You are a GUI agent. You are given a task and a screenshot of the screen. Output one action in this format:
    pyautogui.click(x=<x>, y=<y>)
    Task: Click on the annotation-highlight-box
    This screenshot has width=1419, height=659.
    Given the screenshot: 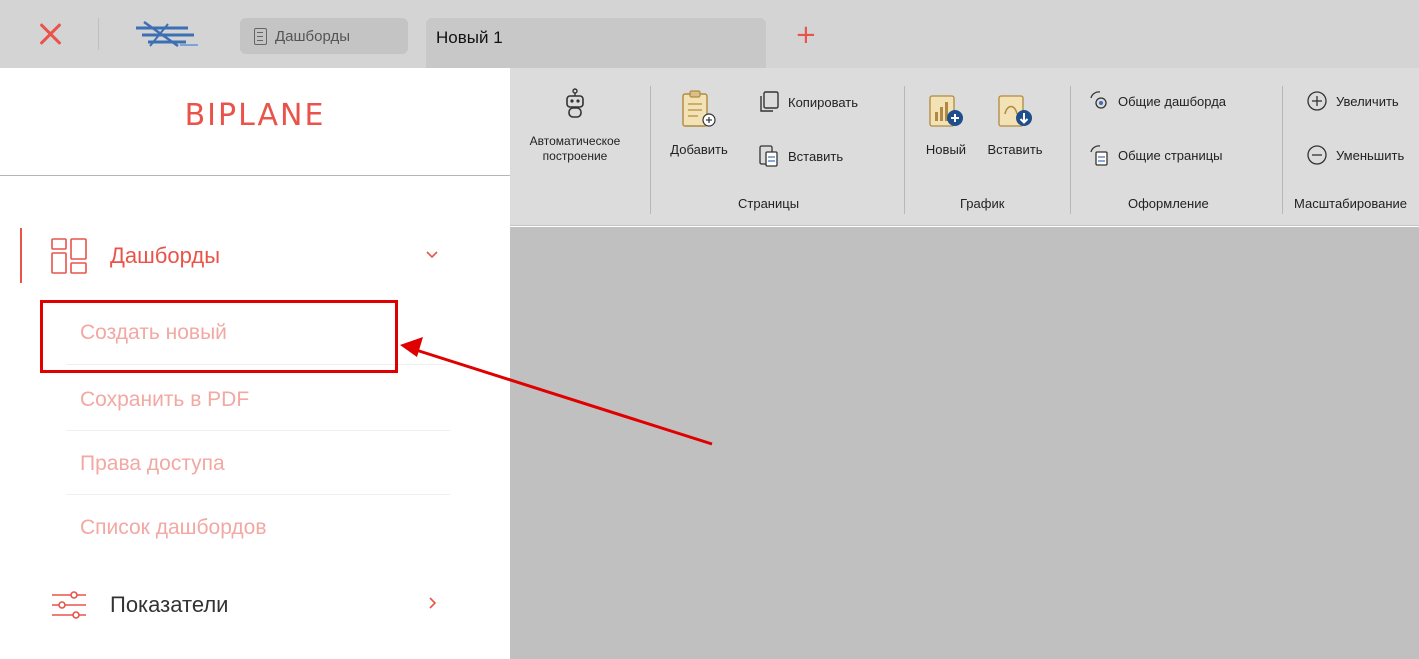 What is the action you would take?
    pyautogui.click(x=219, y=336)
    